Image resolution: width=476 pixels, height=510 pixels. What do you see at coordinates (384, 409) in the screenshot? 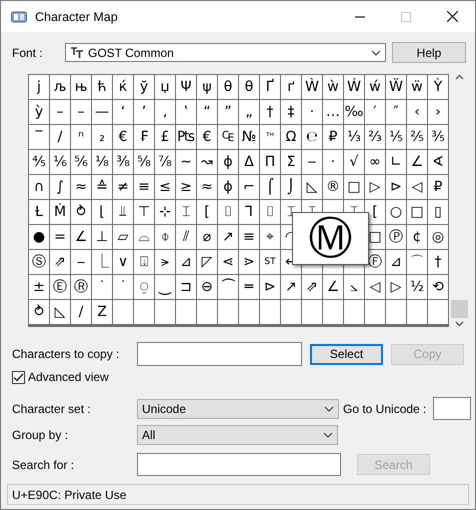
I see `go-to-unicode-label: Go to Unicode :` at bounding box center [384, 409].